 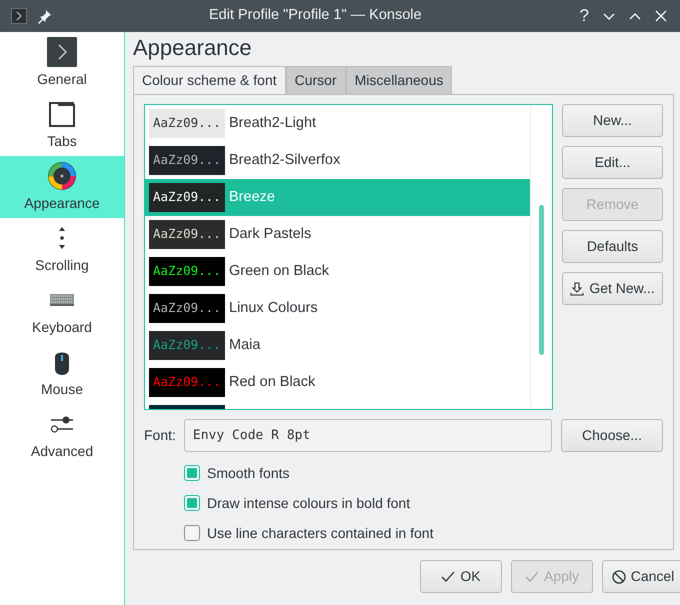 What do you see at coordinates (62, 125) in the screenshot?
I see `sidebar-item: Tabs` at bounding box center [62, 125].